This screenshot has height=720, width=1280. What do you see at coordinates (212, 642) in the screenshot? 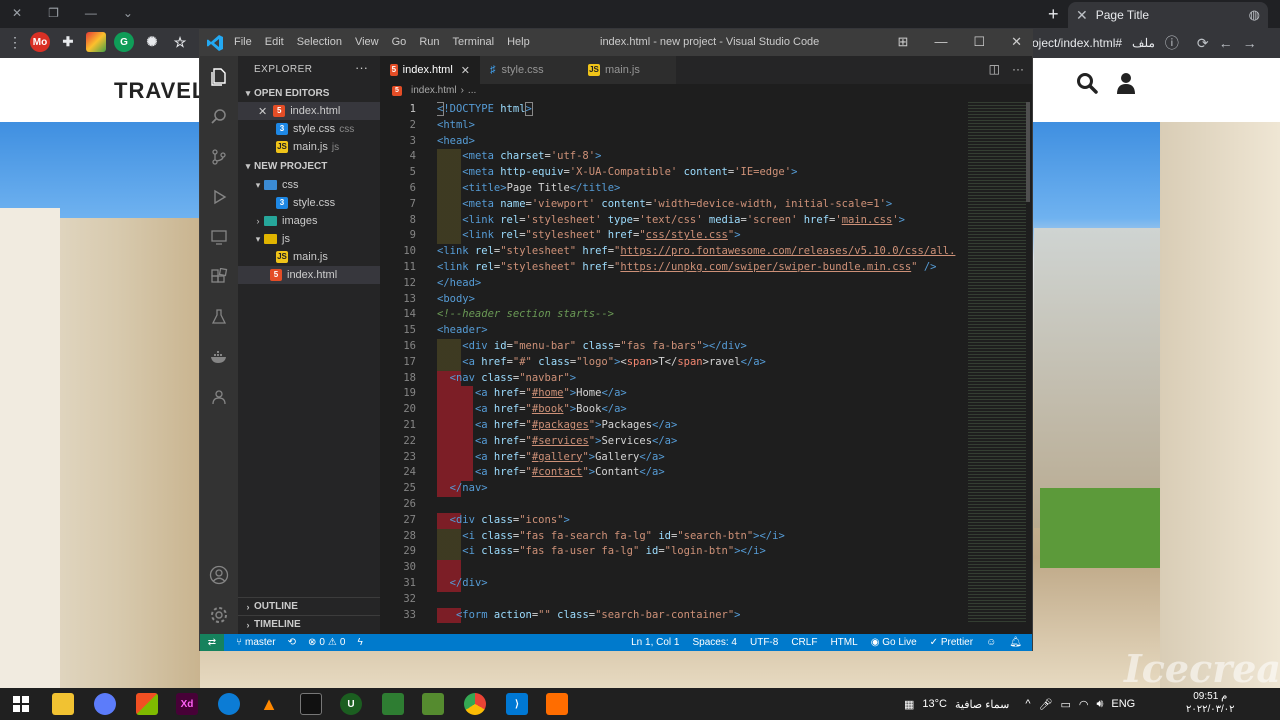
I see `remote-icon: ⇄` at bounding box center [212, 642].